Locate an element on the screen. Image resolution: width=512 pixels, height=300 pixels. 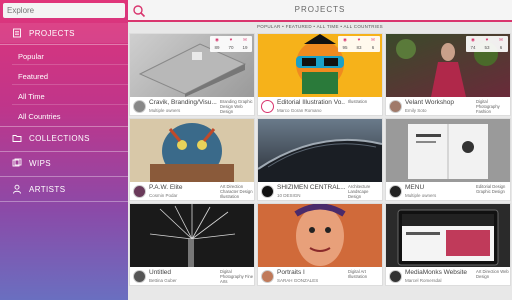
page-title: PROJECTS is located at coordinates (320, 9).